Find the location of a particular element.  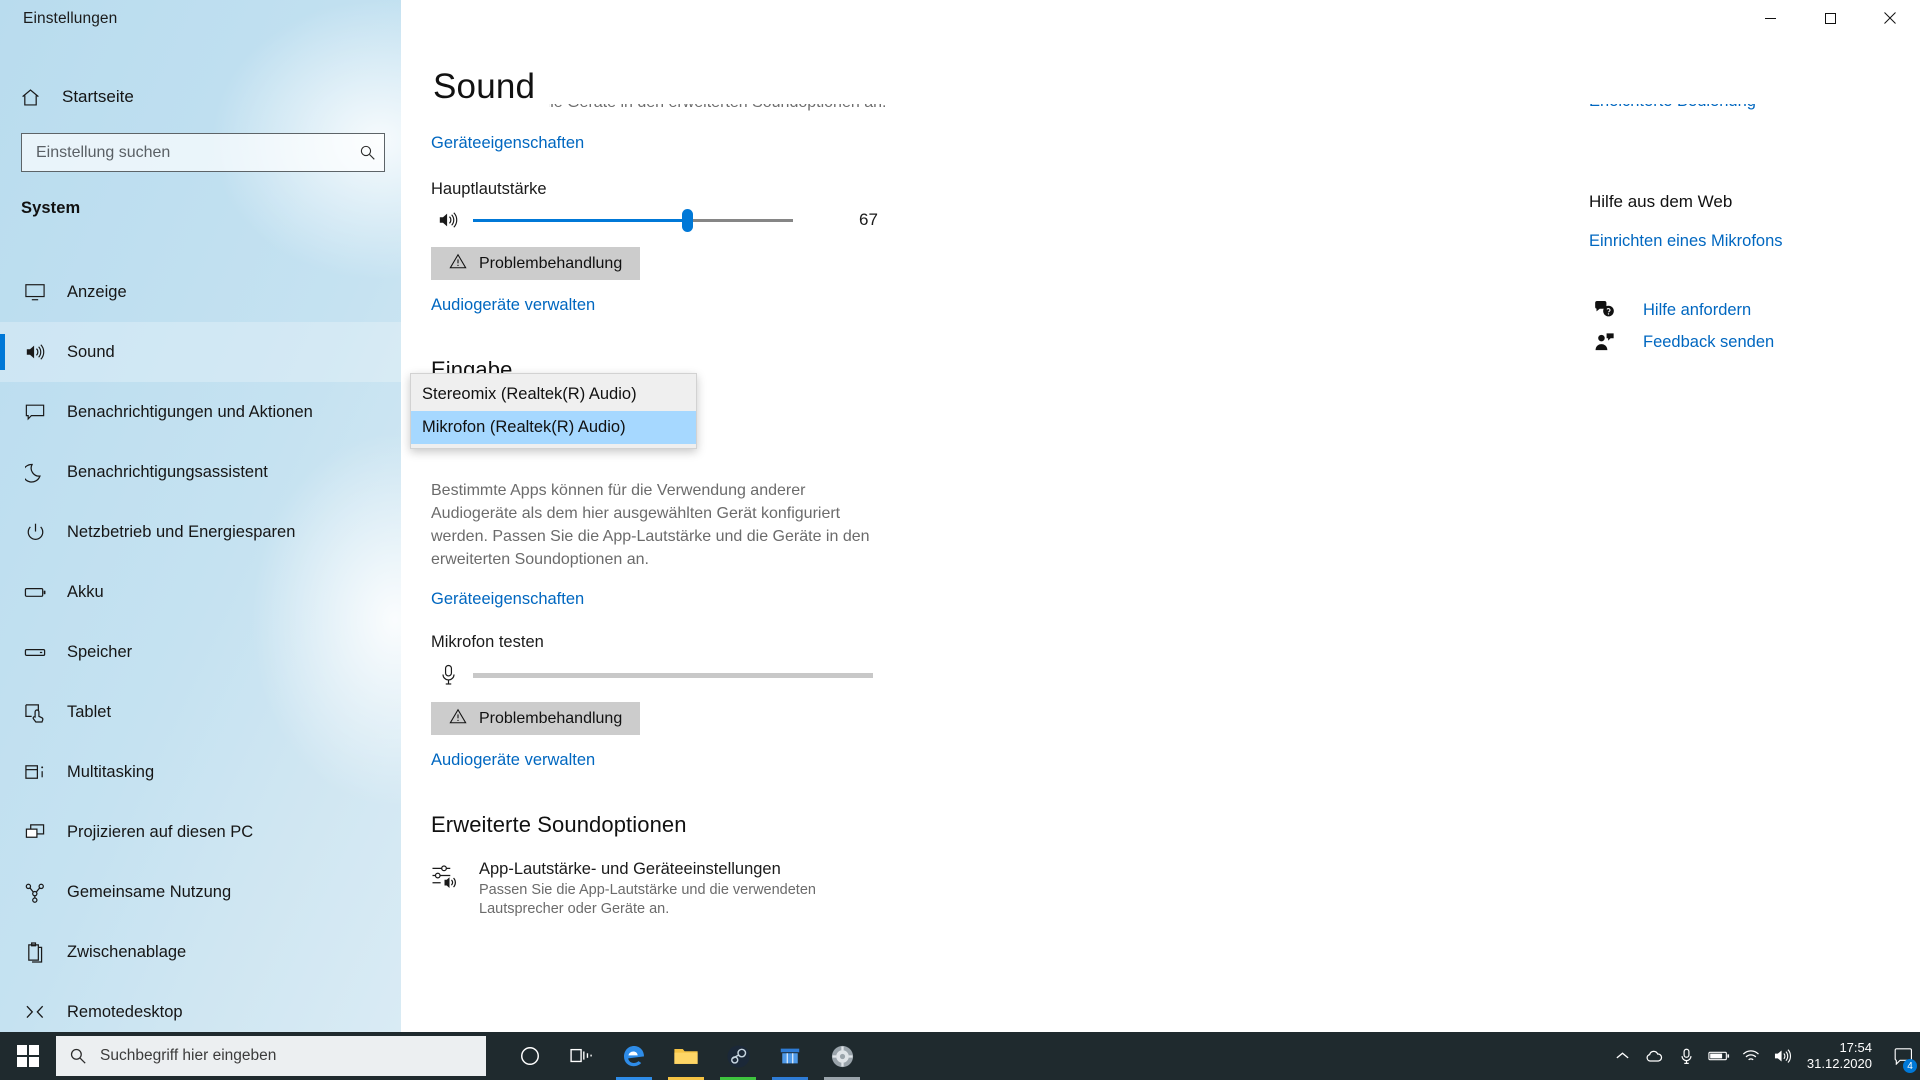

settings-search-box is located at coordinates (203, 152).